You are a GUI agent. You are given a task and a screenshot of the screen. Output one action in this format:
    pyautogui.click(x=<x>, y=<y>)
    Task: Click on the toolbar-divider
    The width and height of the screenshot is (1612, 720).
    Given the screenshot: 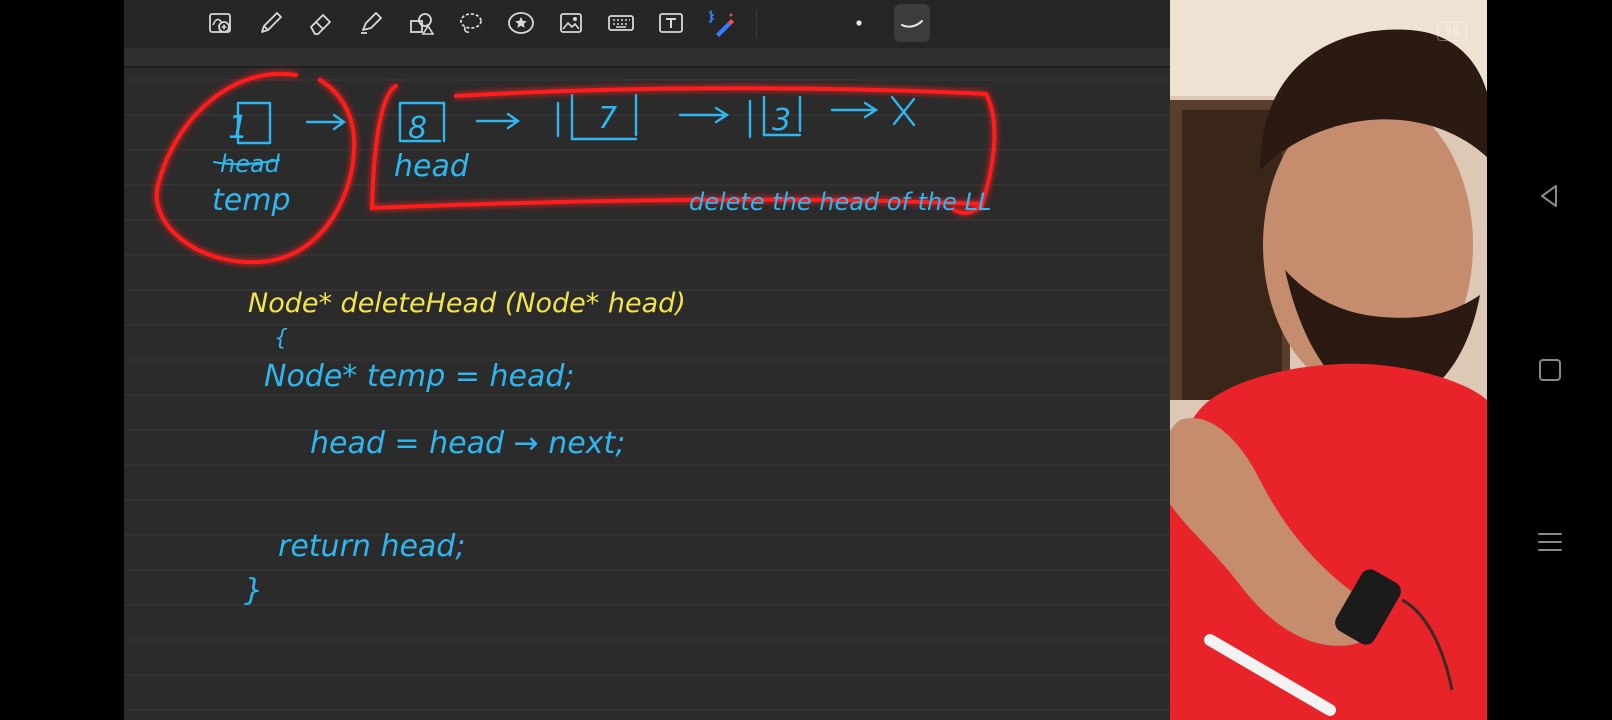 What is the action you would take?
    pyautogui.click(x=756, y=24)
    